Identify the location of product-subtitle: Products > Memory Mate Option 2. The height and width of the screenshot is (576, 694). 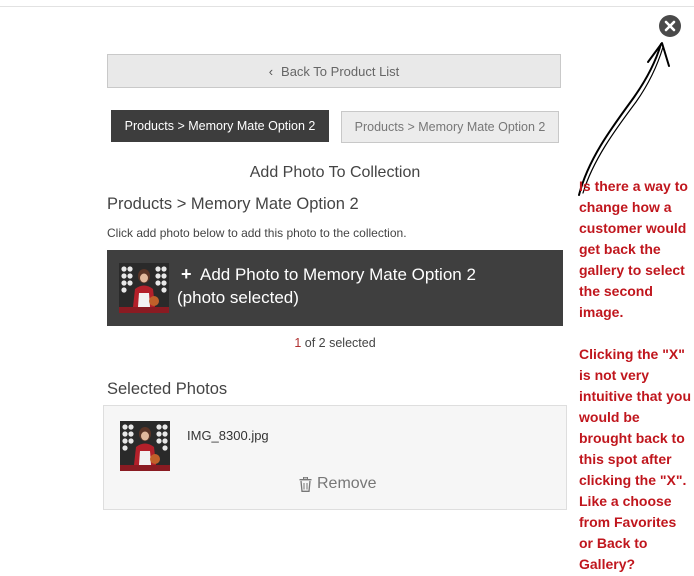
(233, 204).